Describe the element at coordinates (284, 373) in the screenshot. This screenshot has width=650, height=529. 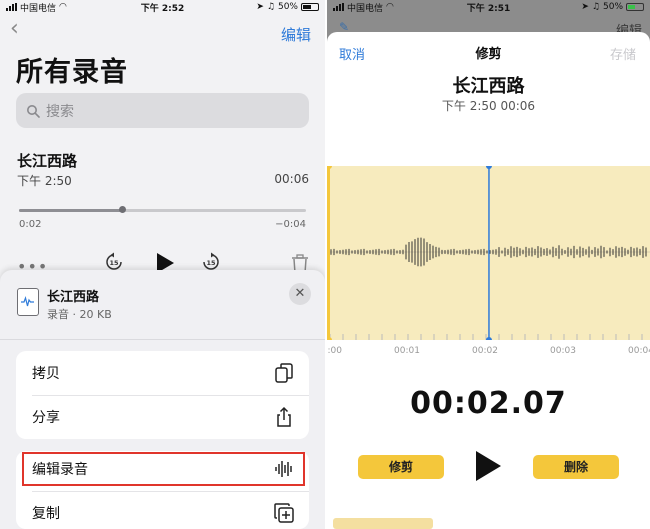
I see `copy-icon` at that location.